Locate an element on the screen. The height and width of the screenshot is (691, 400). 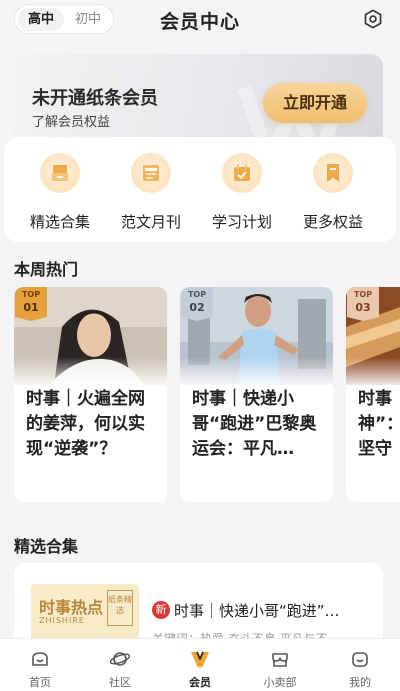
article-title: 时事｜火遍全网的姜萍，何以实现“逆袭”？ is located at coordinates (85, 424).